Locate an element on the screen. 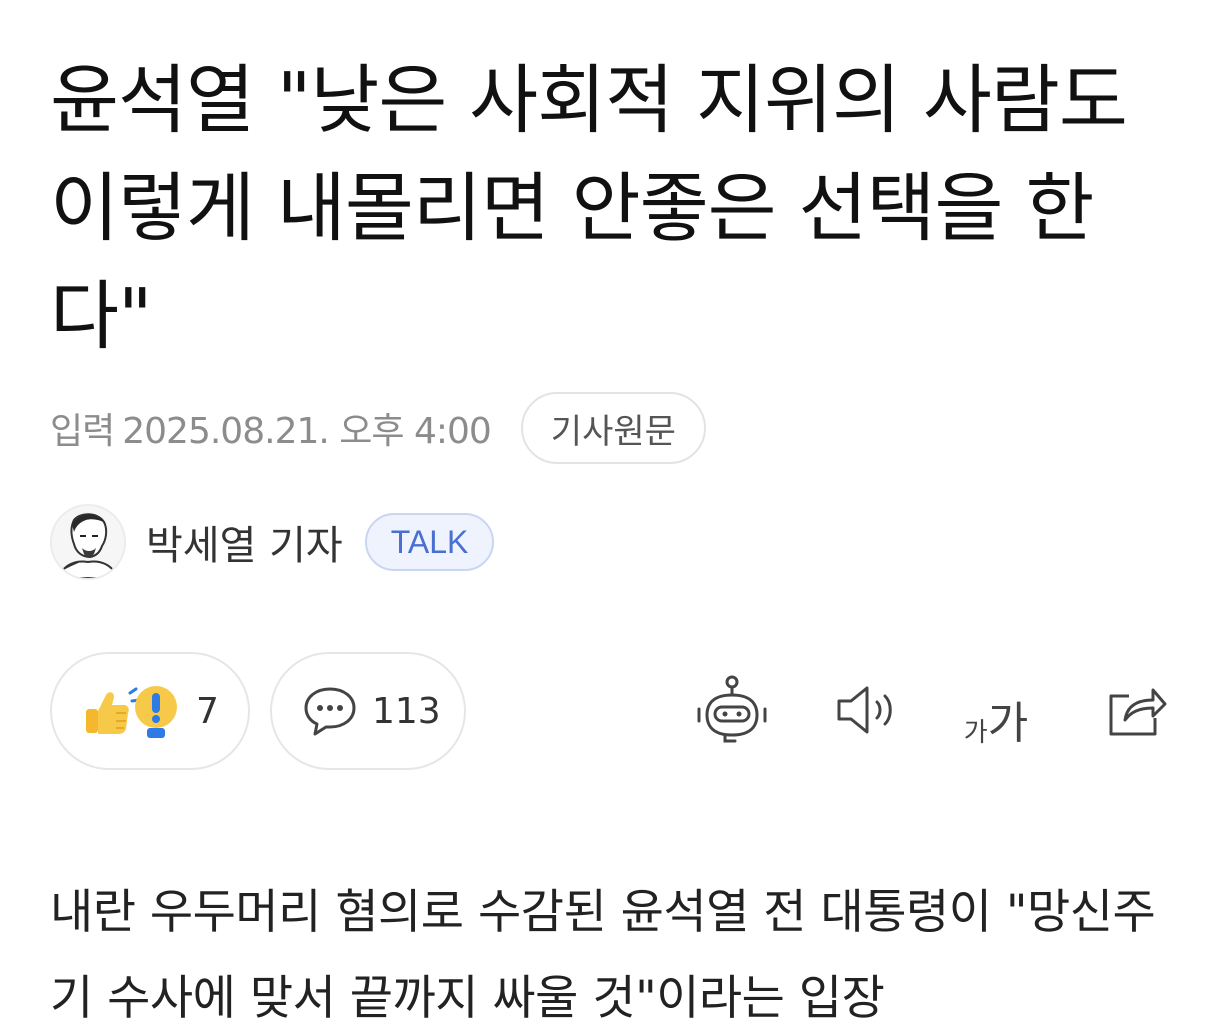 This screenshot has width=1220, height=1028. author-row: 박세열 기자 TALK is located at coordinates (272, 542).